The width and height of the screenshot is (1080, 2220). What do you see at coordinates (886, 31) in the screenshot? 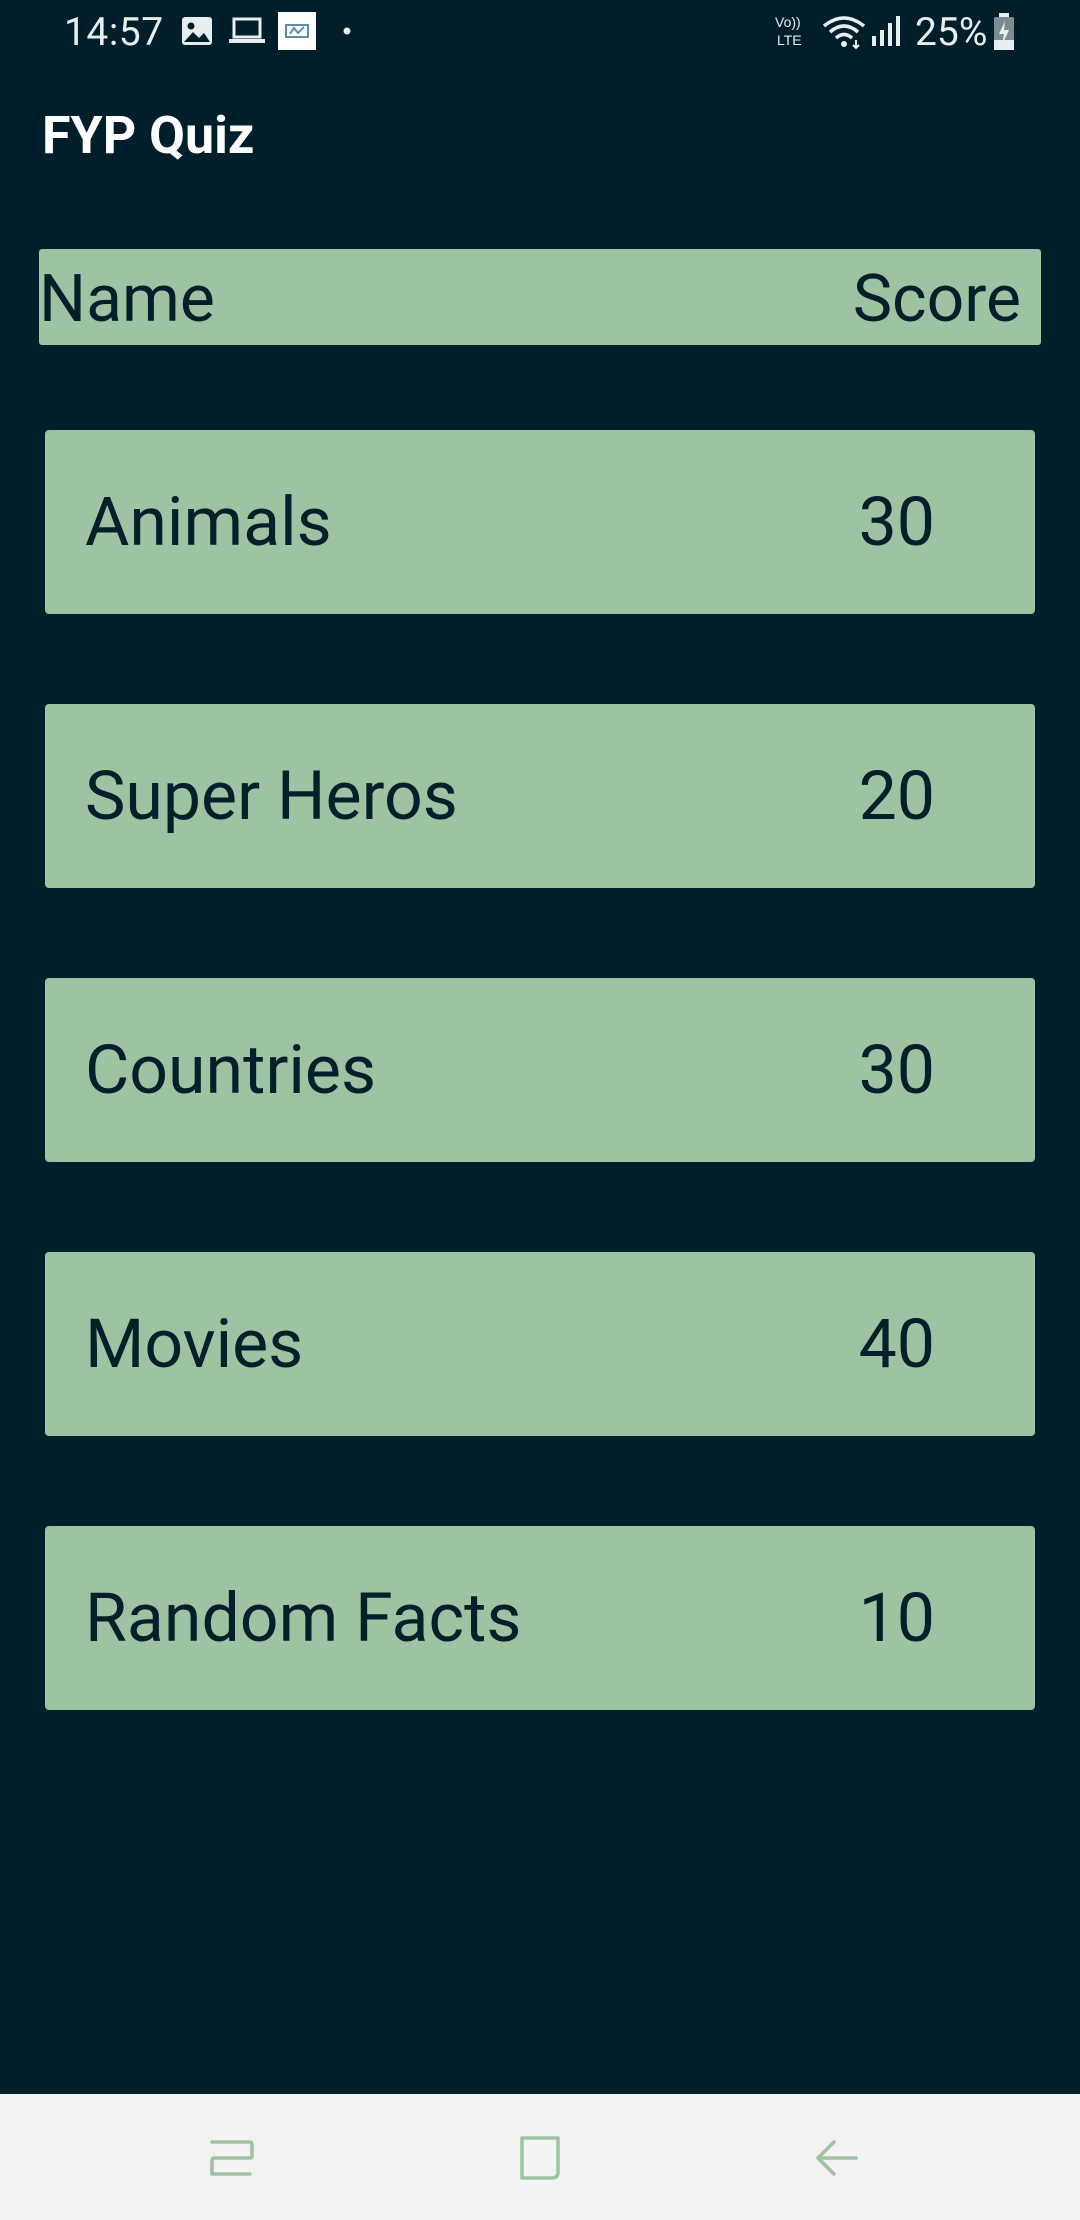
I see `signal-icon` at bounding box center [886, 31].